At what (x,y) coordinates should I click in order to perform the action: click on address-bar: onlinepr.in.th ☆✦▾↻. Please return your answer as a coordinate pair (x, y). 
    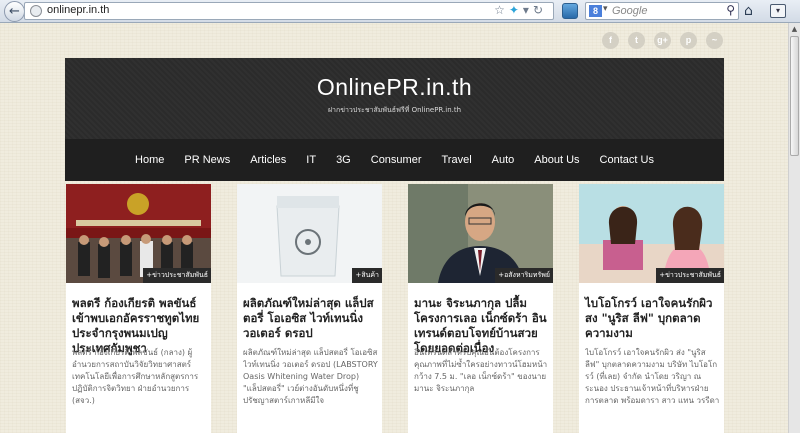
    Looking at the image, I should click on (289, 11).